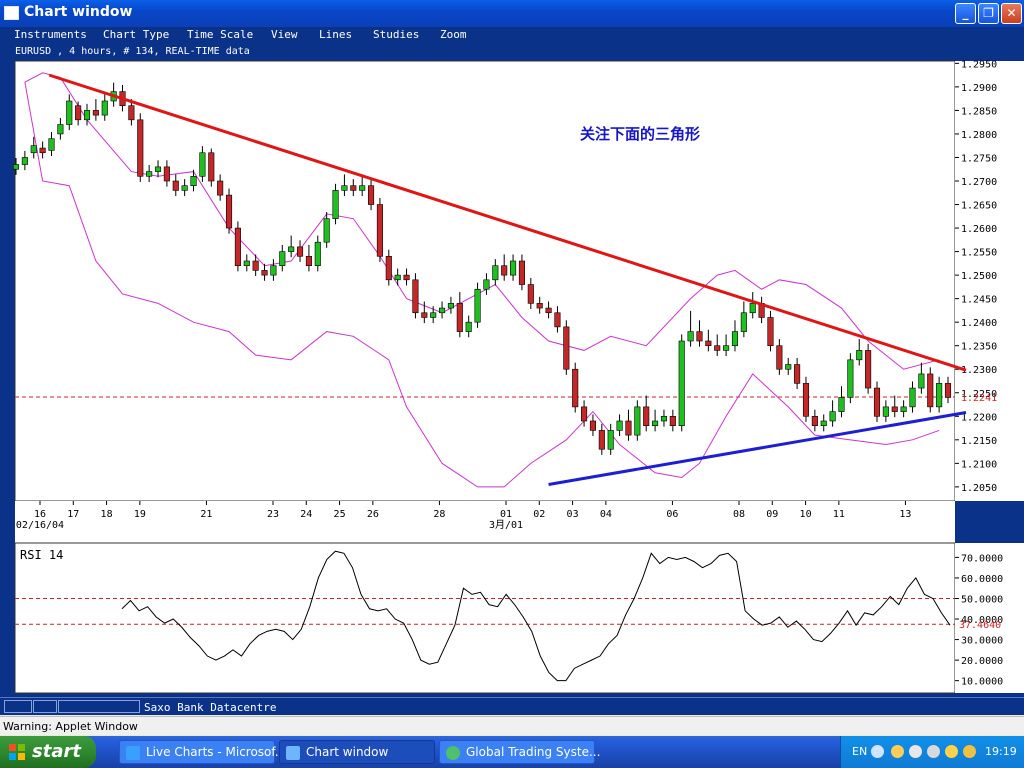  I want to click on price-tick-label: 1.2900, so click(979, 88).